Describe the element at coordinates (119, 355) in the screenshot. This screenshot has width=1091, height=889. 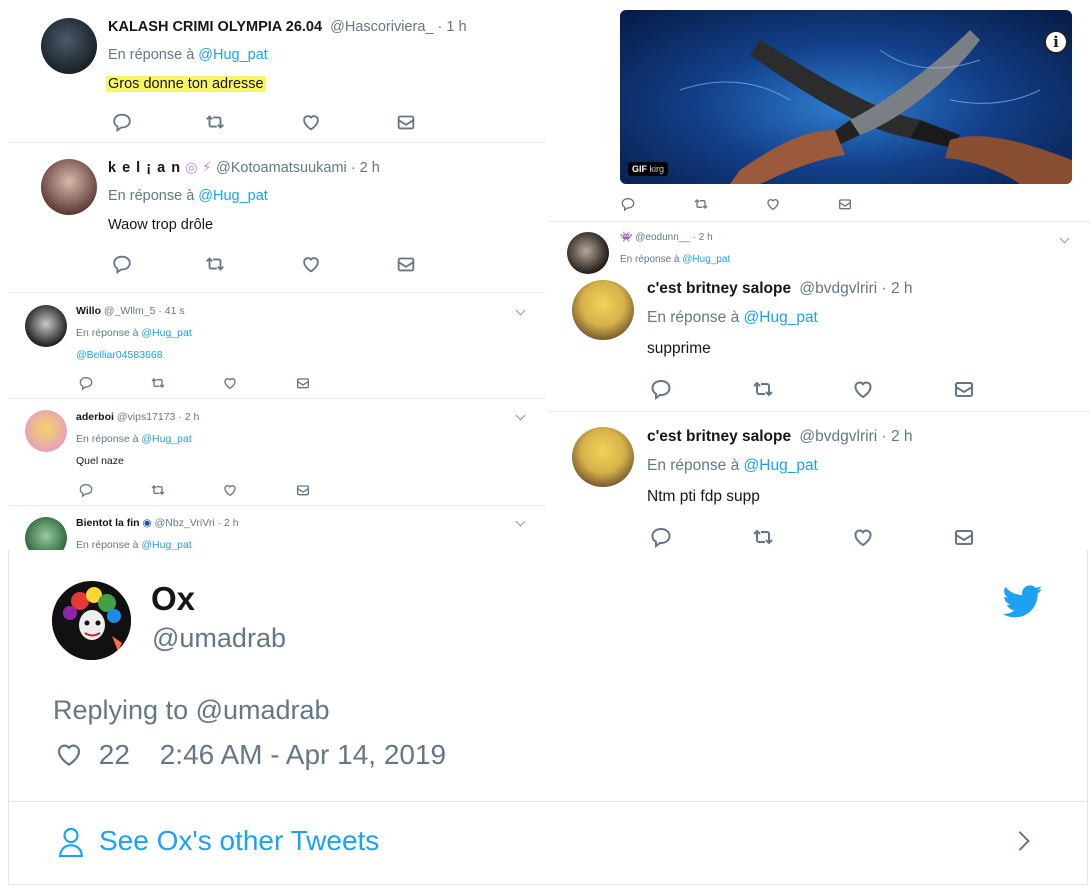
I see `tweet-text: @Belliar04583668` at that location.